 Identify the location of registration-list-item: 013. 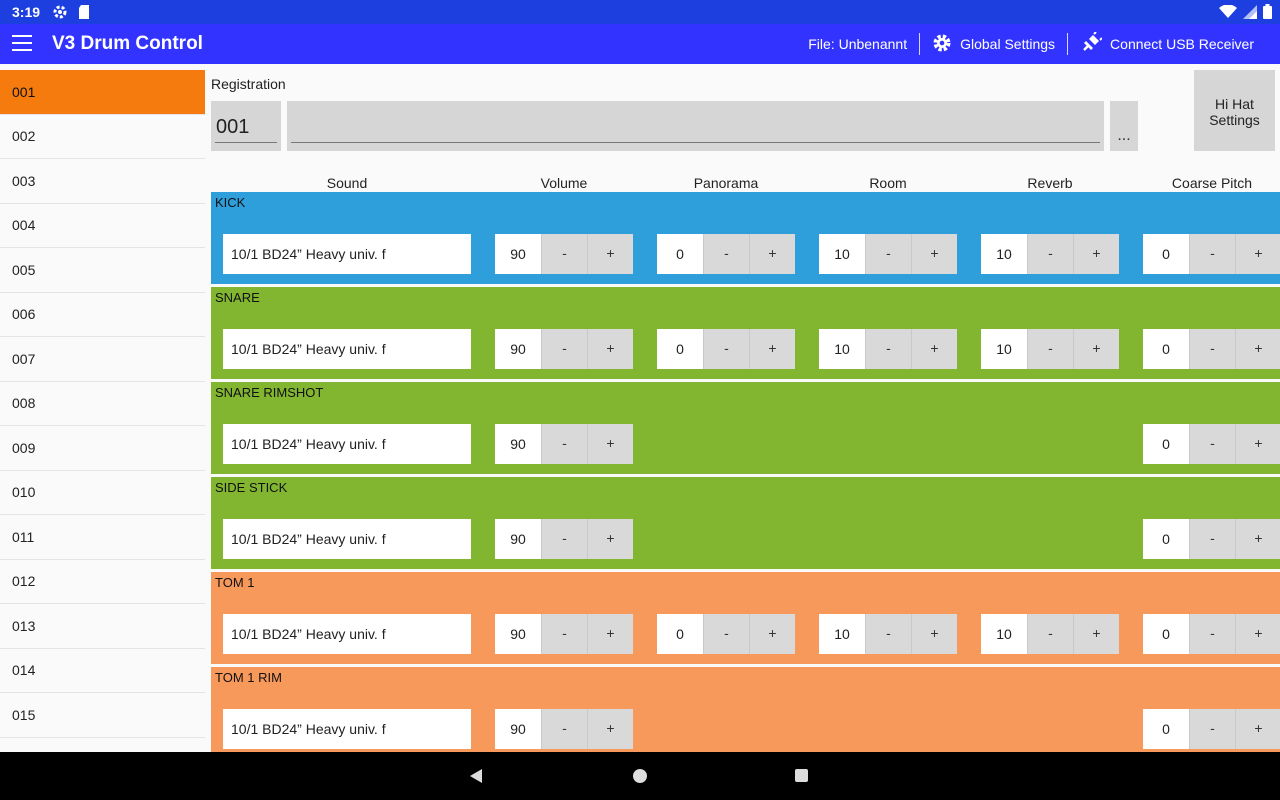
(102, 626).